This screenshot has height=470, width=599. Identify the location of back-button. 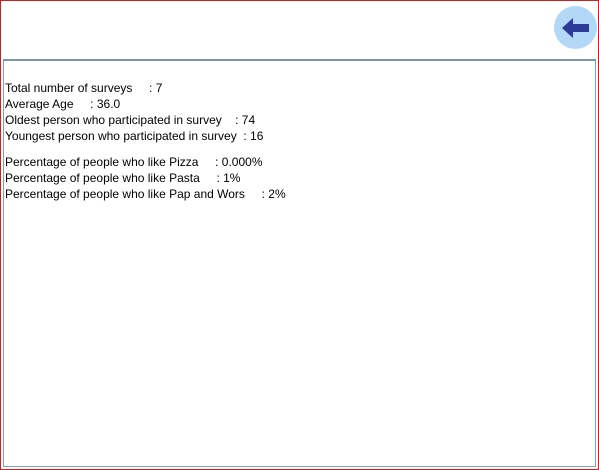
(575, 27).